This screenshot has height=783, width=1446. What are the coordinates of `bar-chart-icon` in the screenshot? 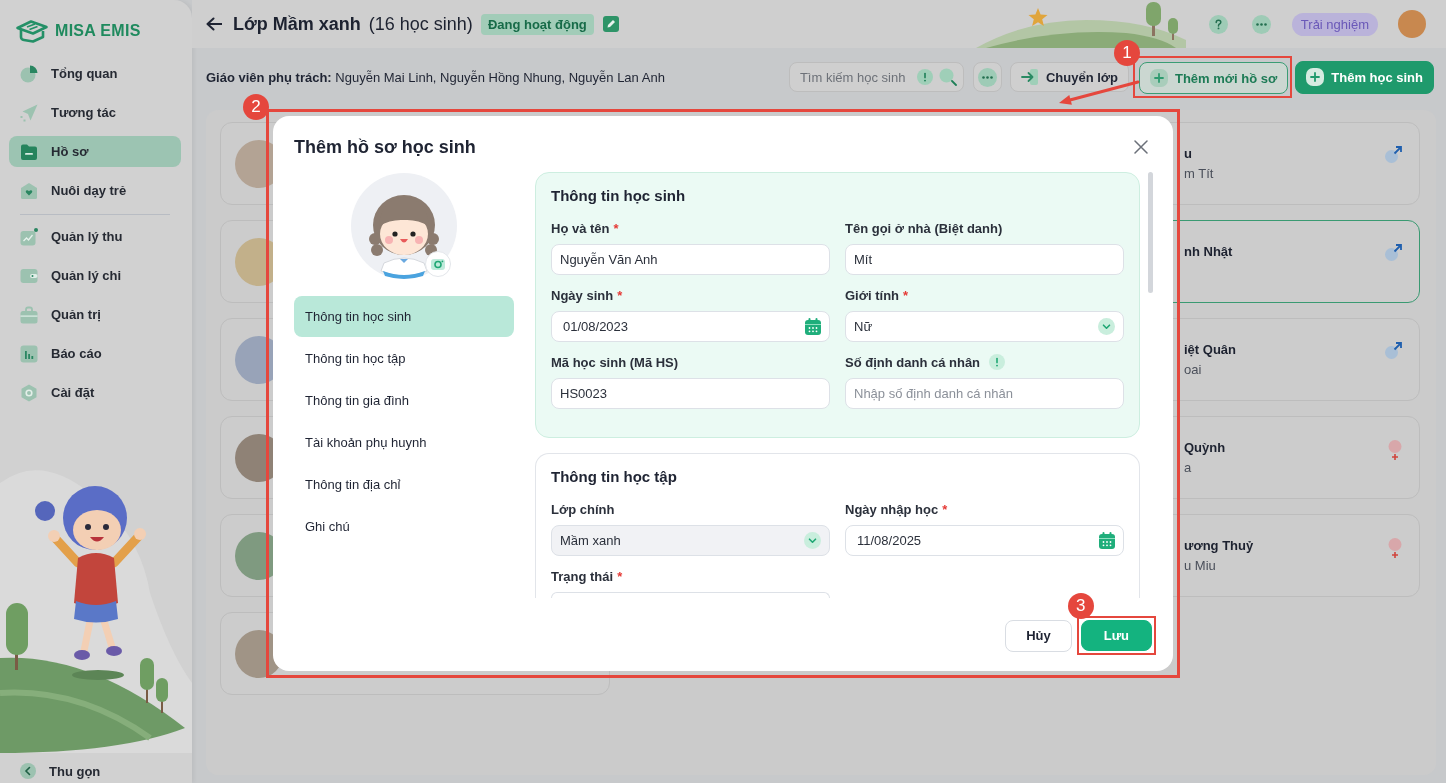 It's located at (29, 353).